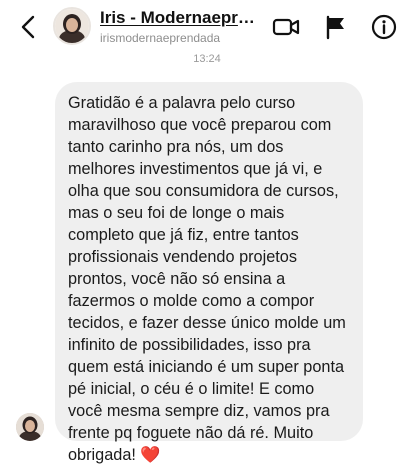  I want to click on video-call-icon, so click(286, 27).